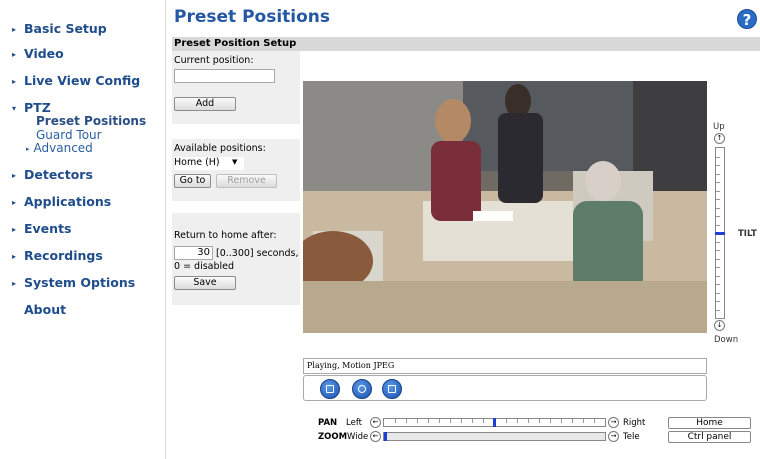 The width and height of the screenshot is (760, 459). I want to click on sidebar-item-basic-setup: ▸ Basic Setup, so click(59, 28).